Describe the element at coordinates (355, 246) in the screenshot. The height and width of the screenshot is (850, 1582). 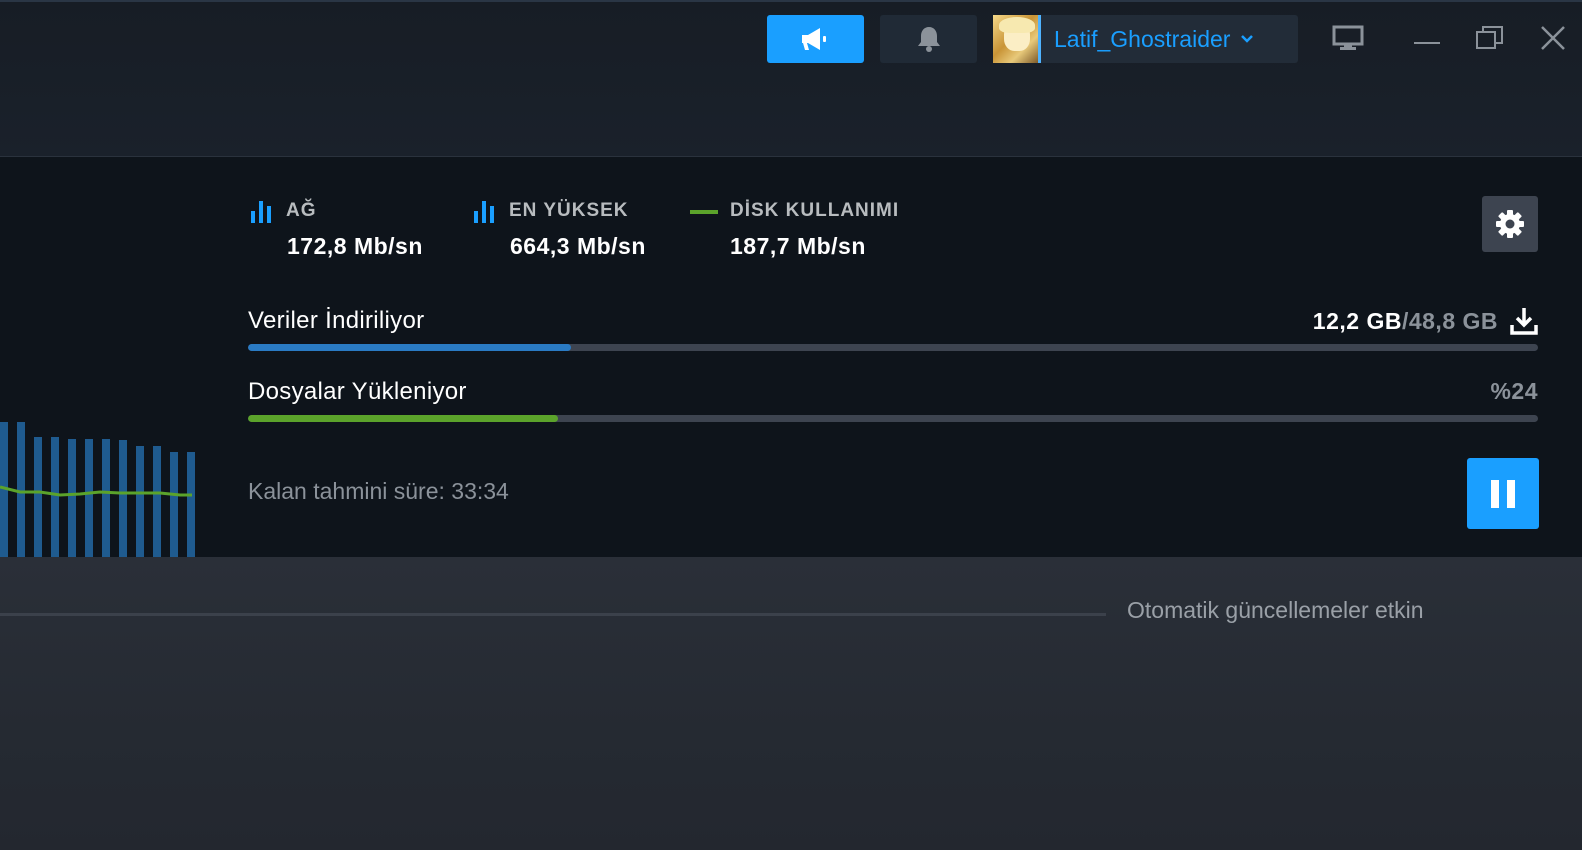
I see `stat-network-value: 172,8 Mb/sn` at that location.